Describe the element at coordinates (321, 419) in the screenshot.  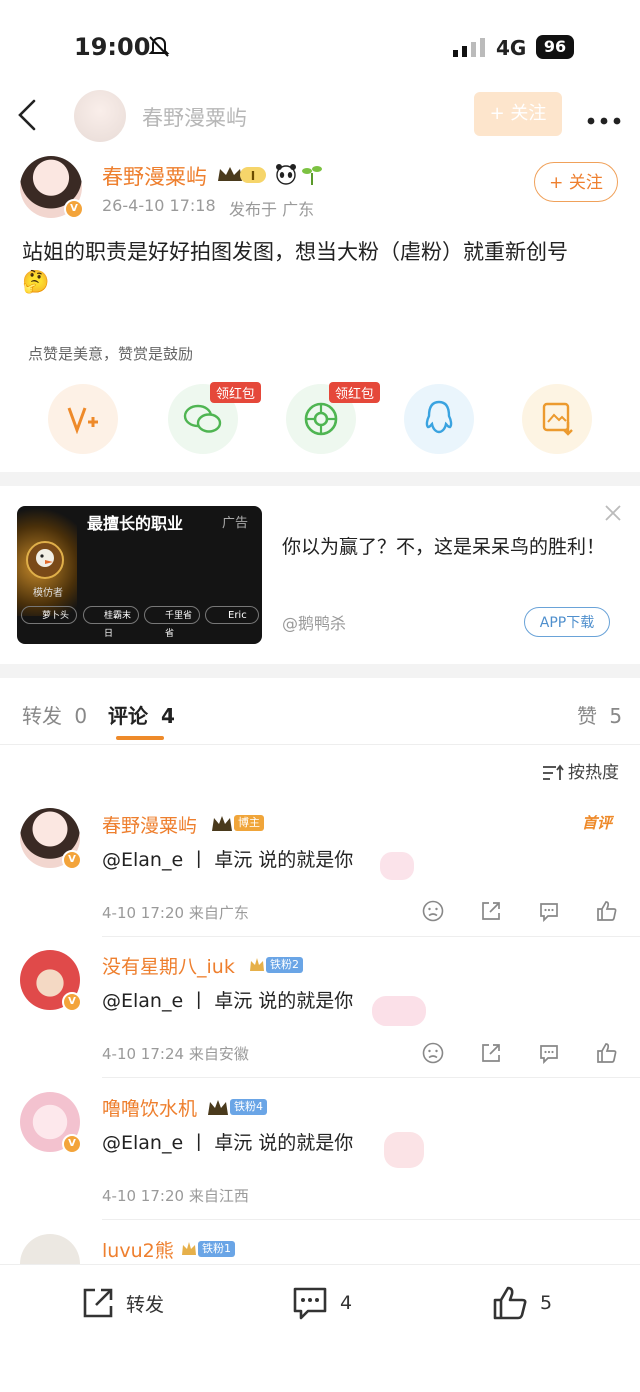
I see `moments-icon` at that location.